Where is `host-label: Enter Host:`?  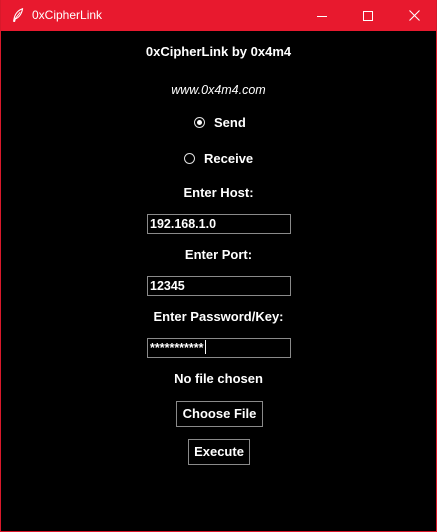
host-label: Enter Host: is located at coordinates (218, 192).